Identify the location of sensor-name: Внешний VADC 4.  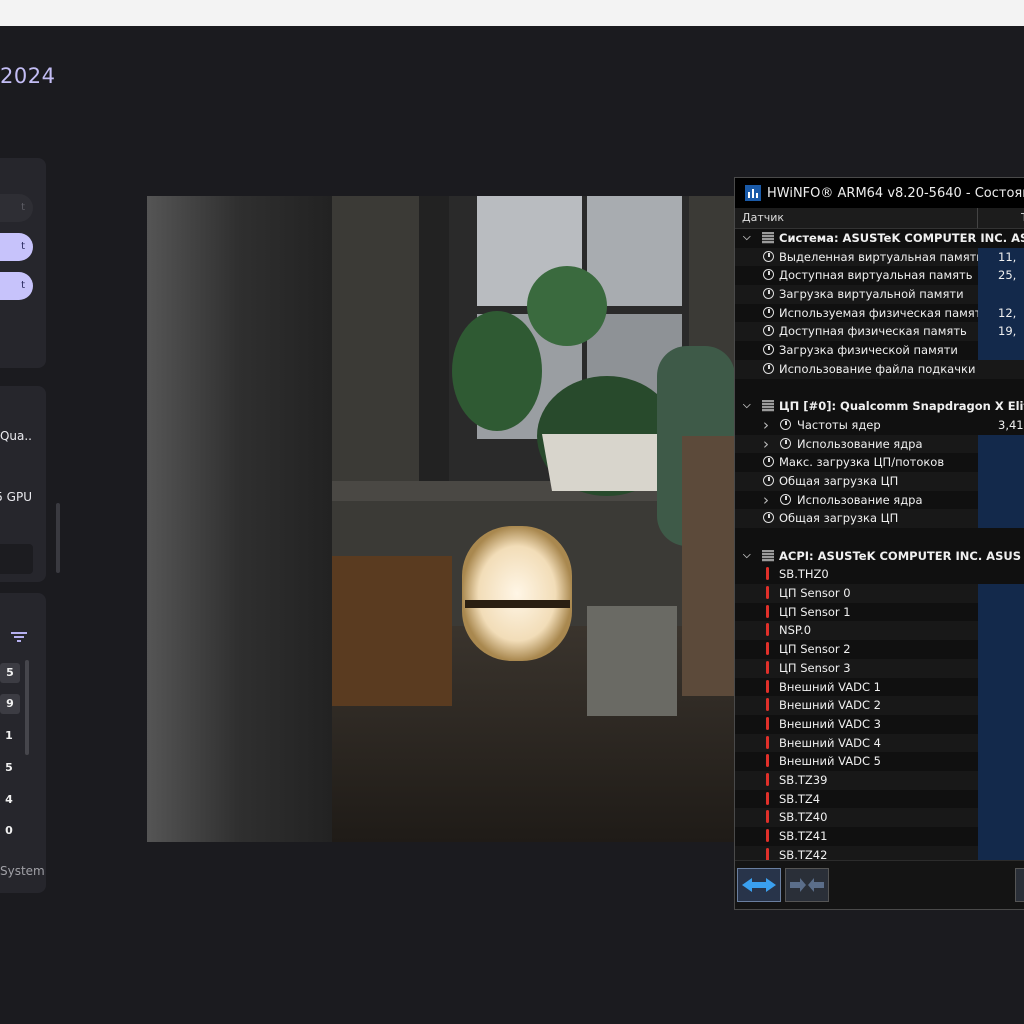
(830, 742).